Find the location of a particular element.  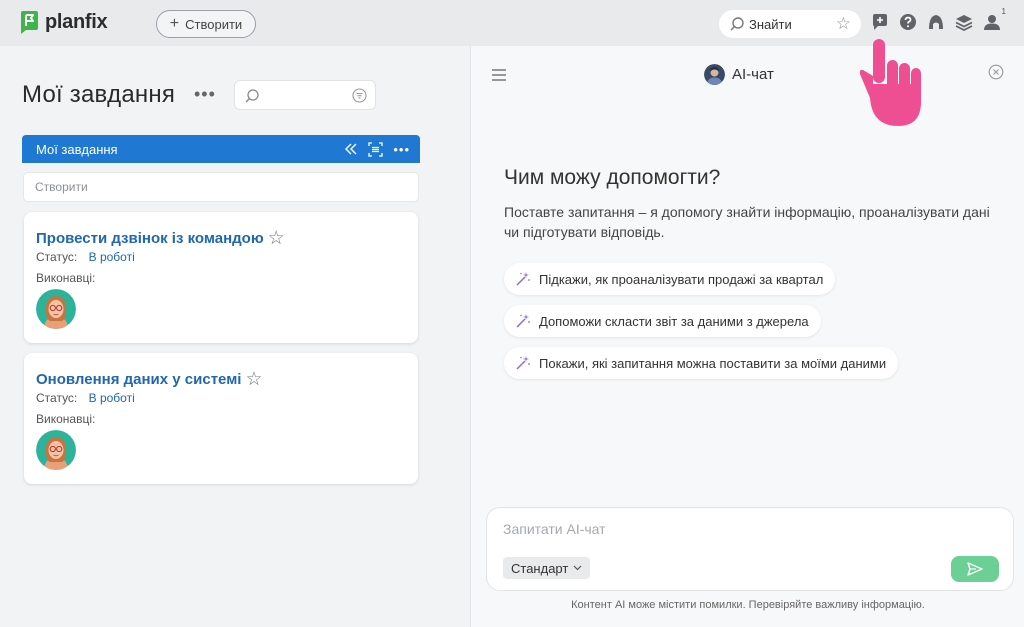

plus-icon: + is located at coordinates (174, 23).